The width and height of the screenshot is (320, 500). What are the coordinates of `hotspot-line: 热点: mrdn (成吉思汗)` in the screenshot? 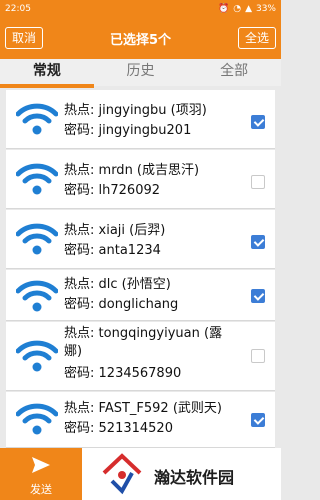 It's located at (131, 171).